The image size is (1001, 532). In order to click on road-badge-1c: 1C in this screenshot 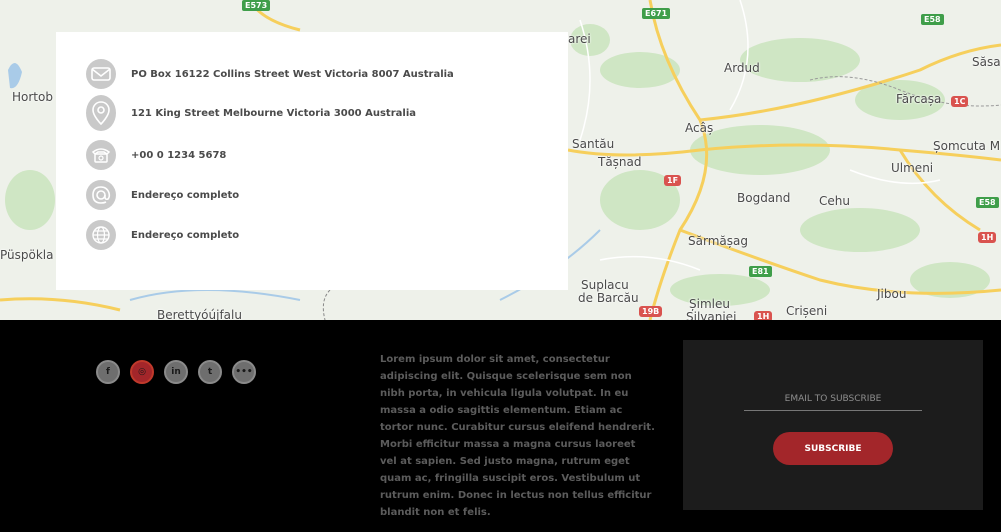, I will do `click(960, 101)`.